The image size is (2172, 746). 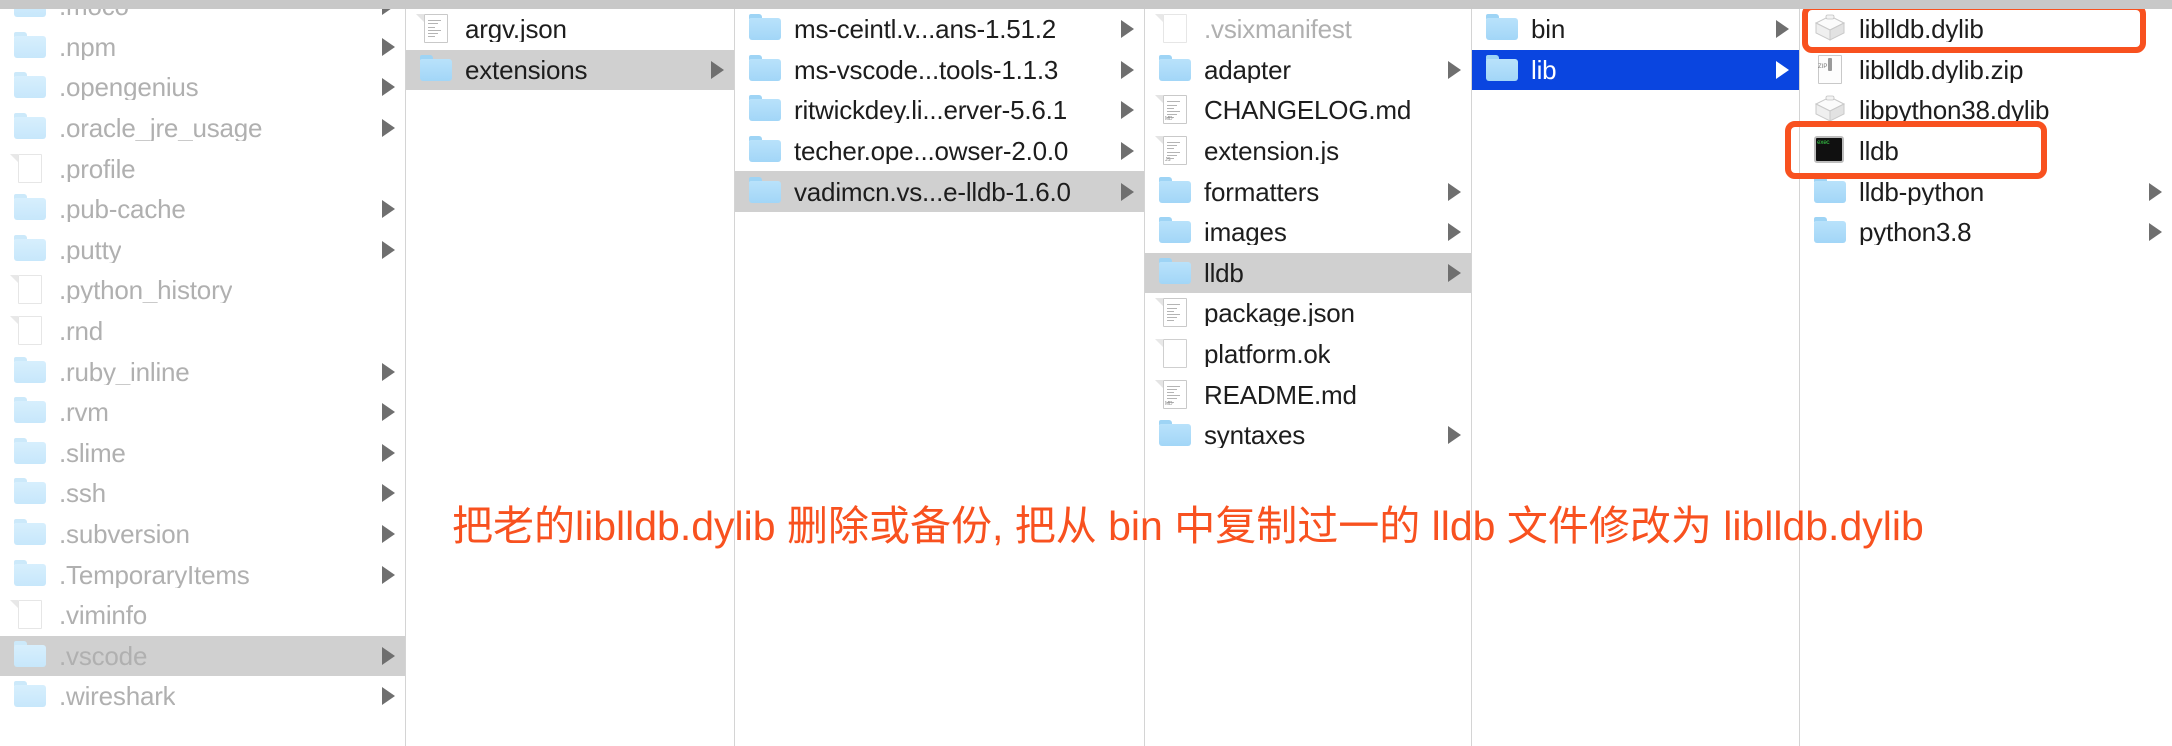 I want to click on list-item: ms-vscode...tools-1.1.3, so click(x=939, y=70).